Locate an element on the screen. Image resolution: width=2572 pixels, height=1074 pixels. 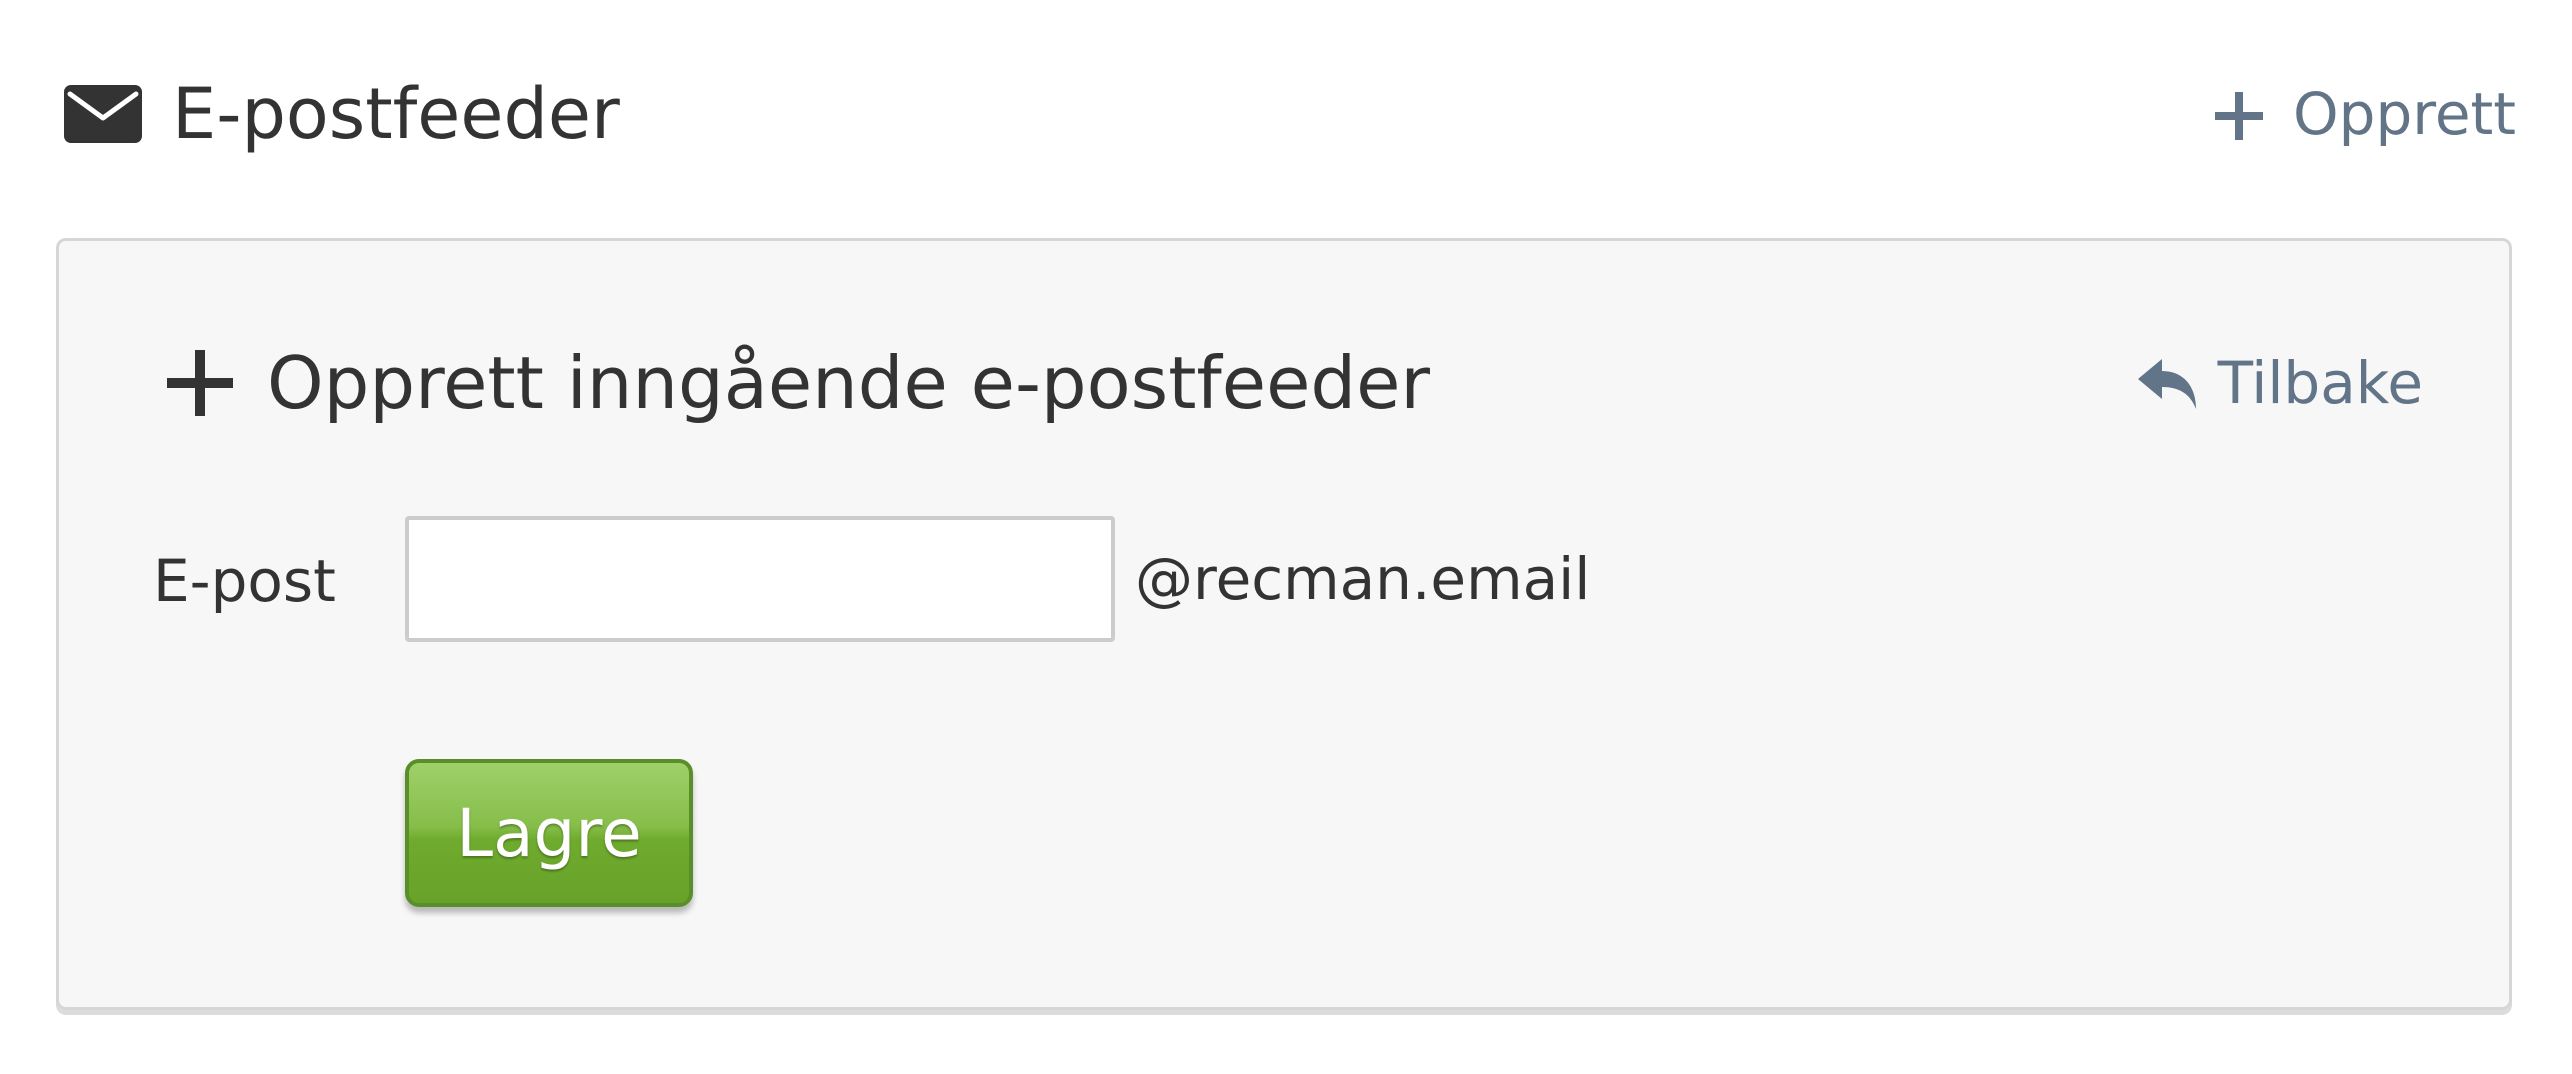
email-form-row: E-post @recman.email is located at coordinates (871, 579).